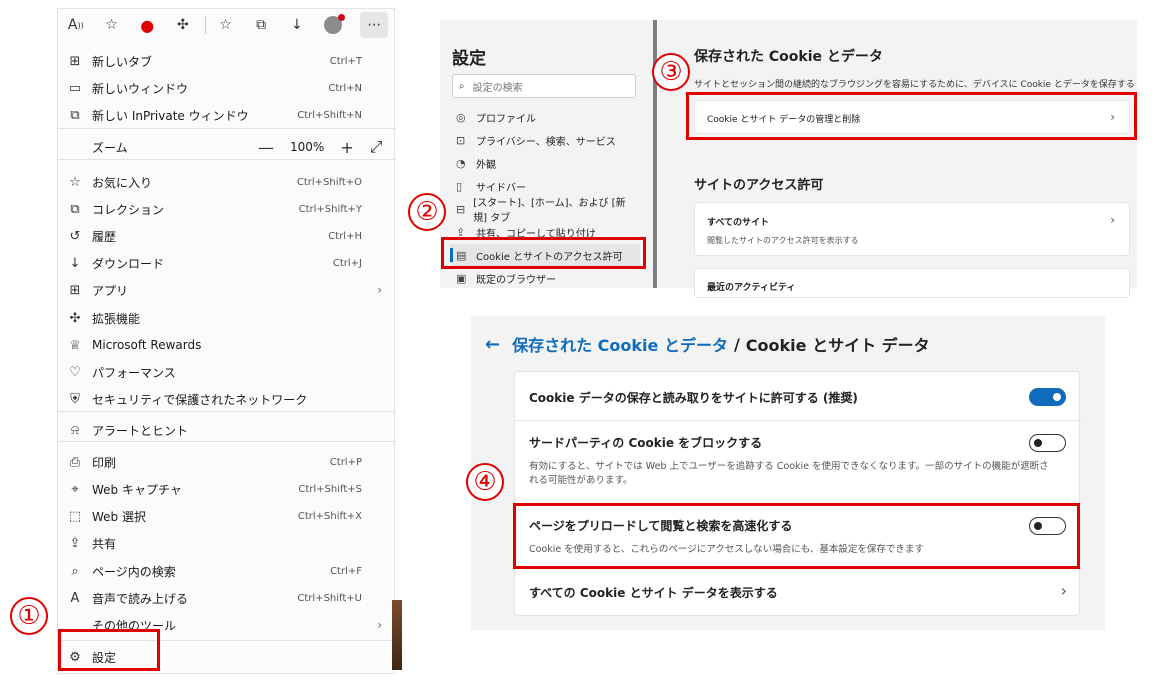 The image size is (1159, 681). I want to click on show-all-cookies-row: すべての Cookie とサイト データを表示する ›, so click(798, 593).